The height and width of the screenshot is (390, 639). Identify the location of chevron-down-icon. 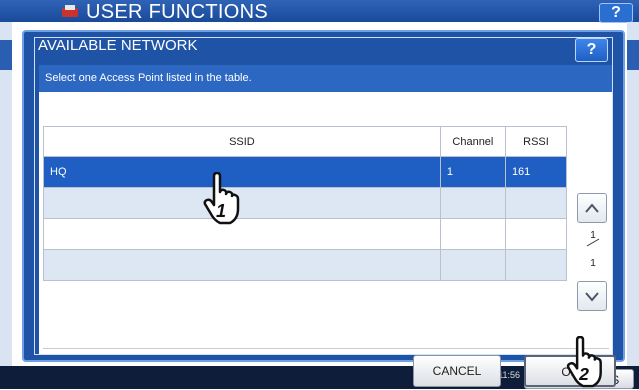
(592, 297).